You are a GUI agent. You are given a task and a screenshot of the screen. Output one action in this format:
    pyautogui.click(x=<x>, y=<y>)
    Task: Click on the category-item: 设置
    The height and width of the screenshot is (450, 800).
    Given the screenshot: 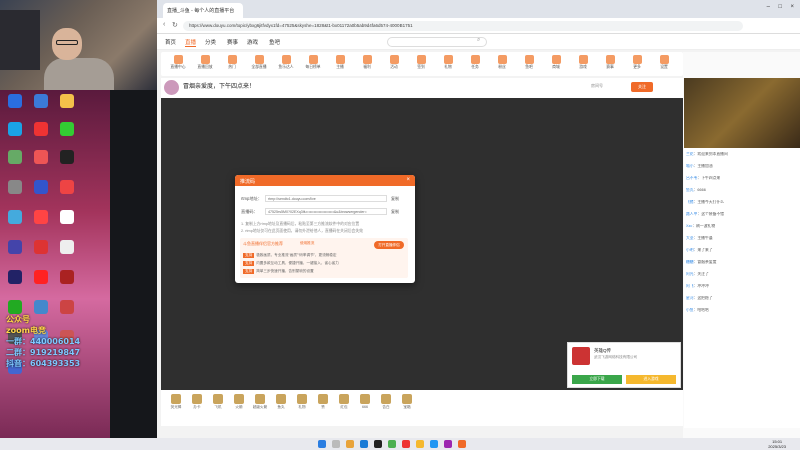 What is the action you would take?
    pyautogui.click(x=664, y=62)
    